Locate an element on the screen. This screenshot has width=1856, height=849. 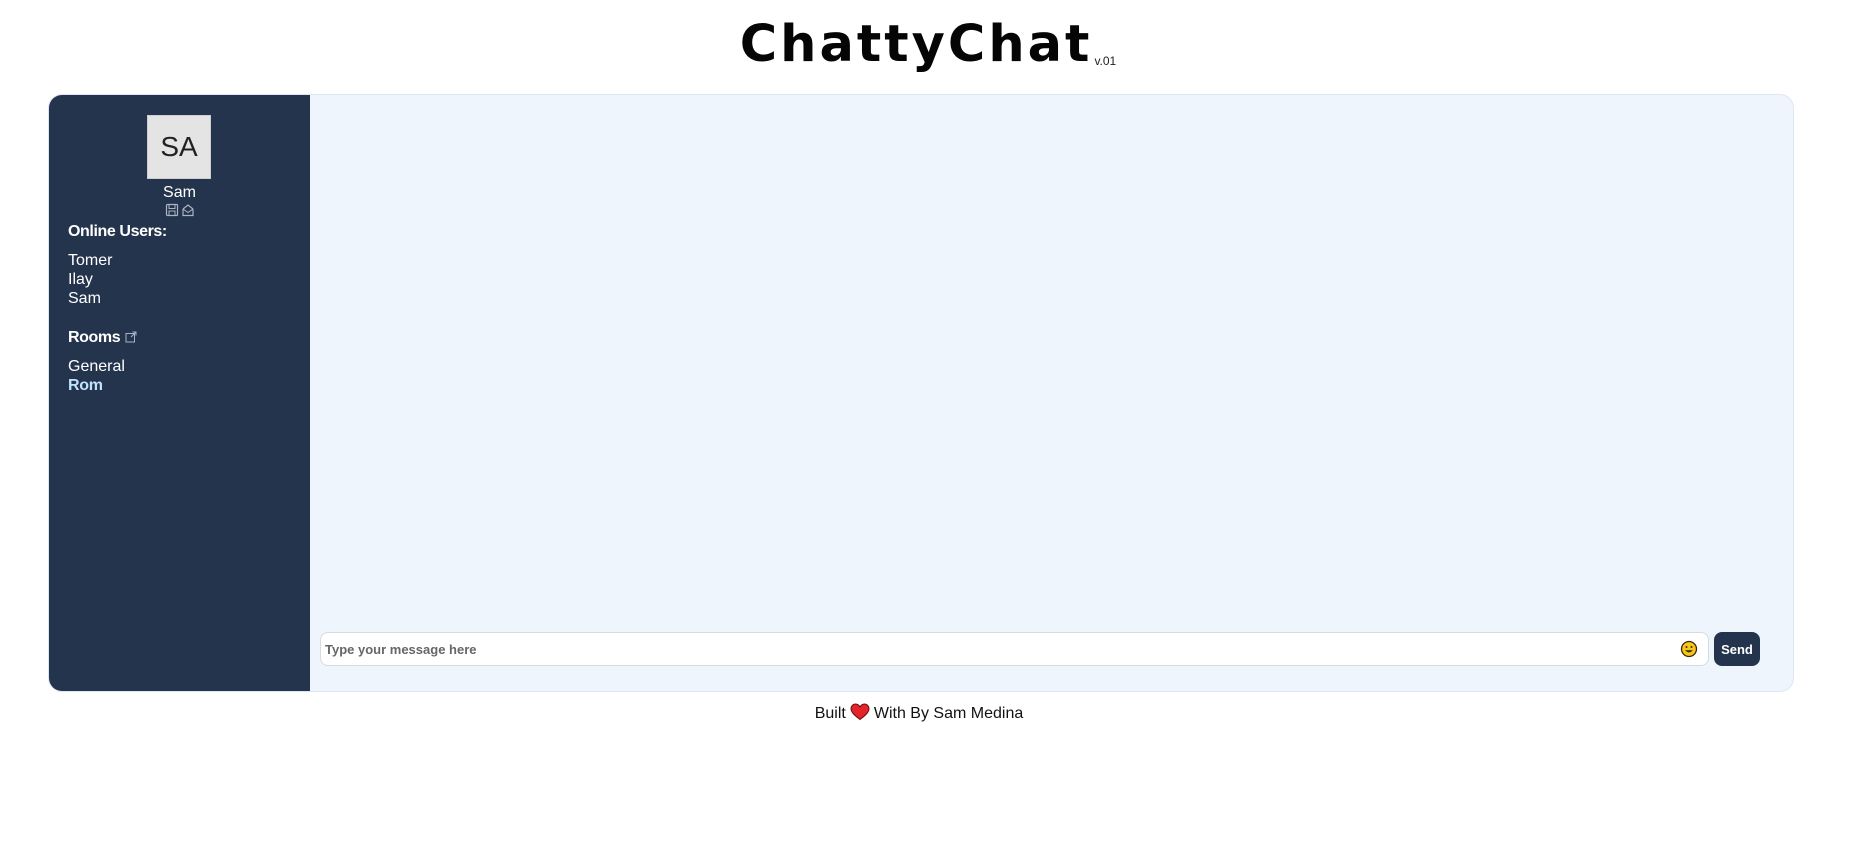
online-users-list: Tomer Ilay Sam is located at coordinates (90, 279).